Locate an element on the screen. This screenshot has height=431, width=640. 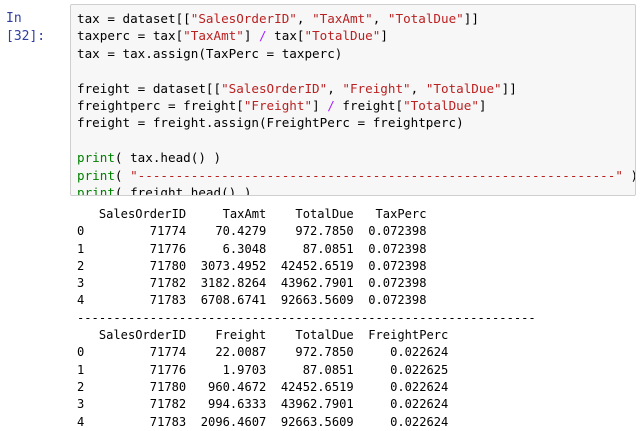
code-token: tax = tax.assign(TaxPerc = taxperc) is located at coordinates (210, 53).